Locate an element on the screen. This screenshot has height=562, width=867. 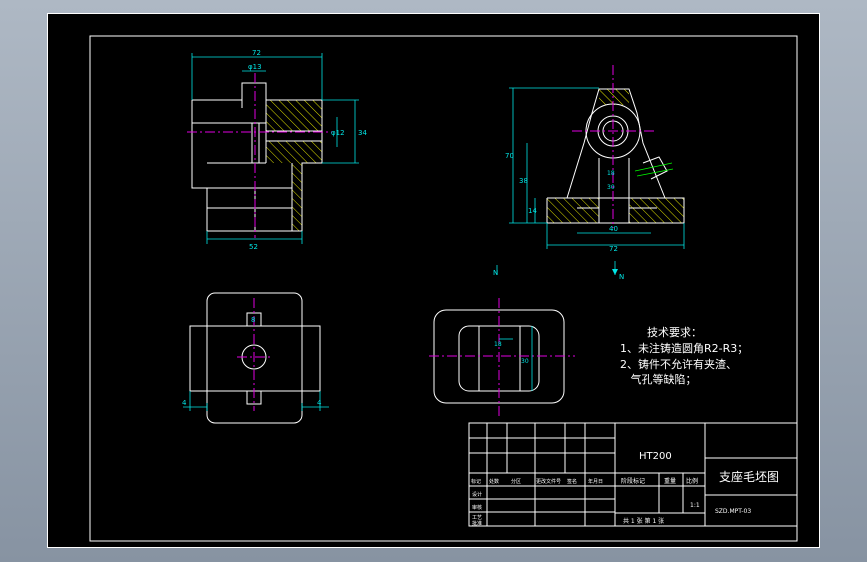
dim-side-bottom-inner: 40 is located at coordinates (613, 229).